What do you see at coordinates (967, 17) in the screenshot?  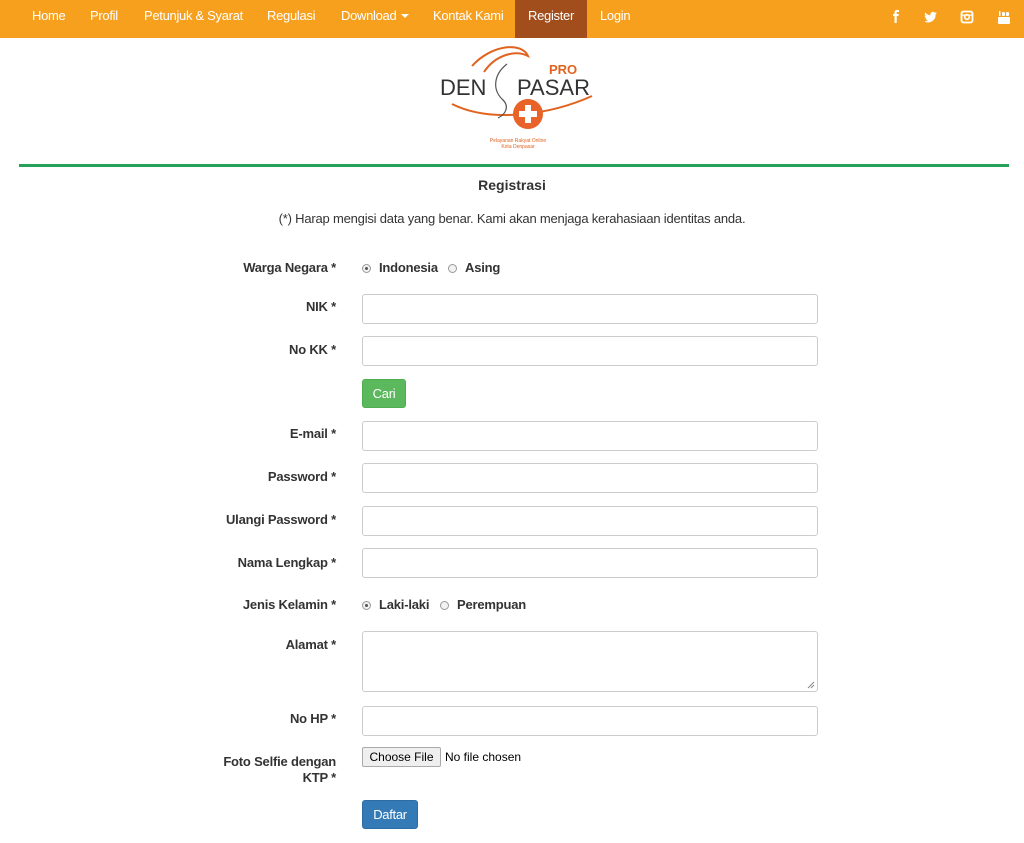 I see `instagram-icon` at bounding box center [967, 17].